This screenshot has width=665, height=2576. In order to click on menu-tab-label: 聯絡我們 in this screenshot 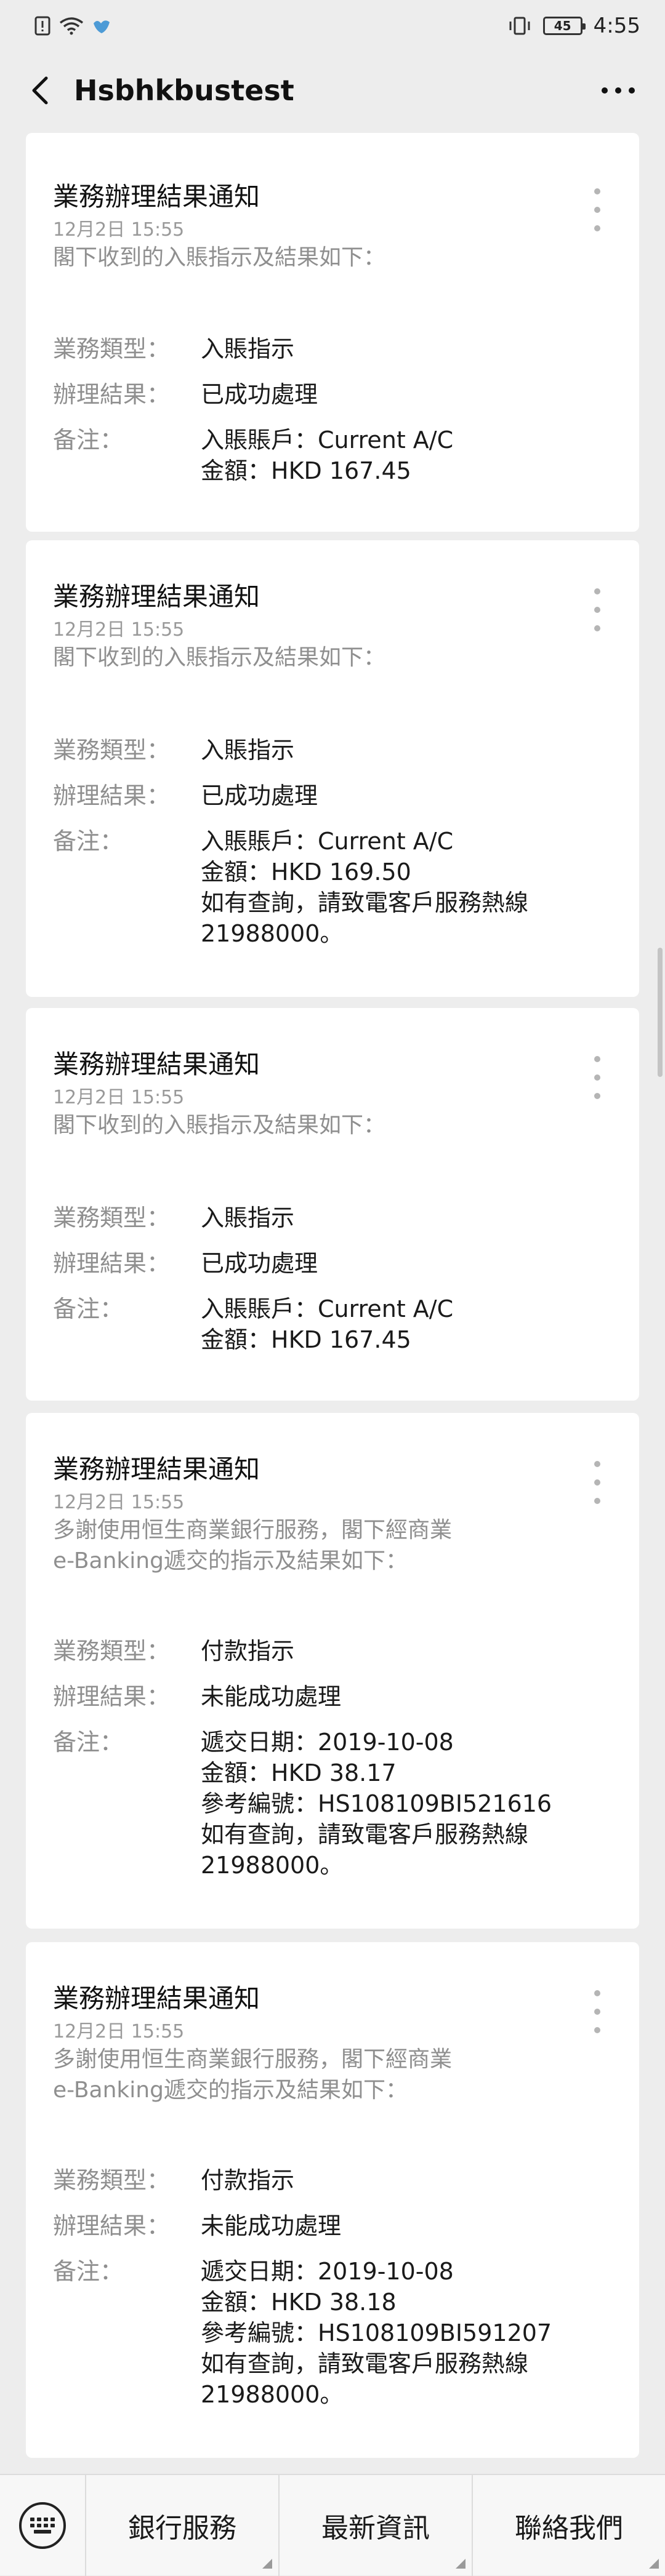, I will do `click(569, 2528)`.